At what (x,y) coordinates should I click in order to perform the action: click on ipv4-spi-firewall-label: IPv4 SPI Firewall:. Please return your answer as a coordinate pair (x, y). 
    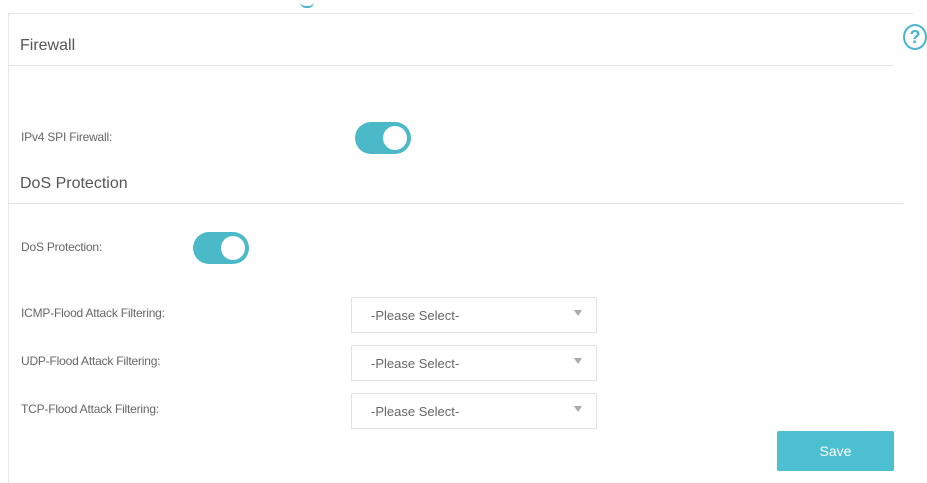
    Looking at the image, I should click on (67, 137).